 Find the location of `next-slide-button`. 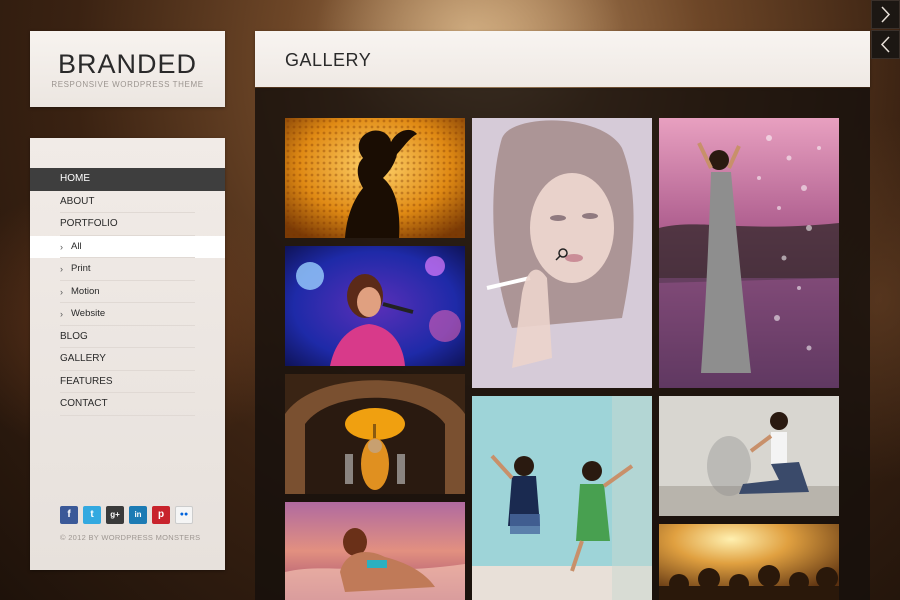

next-slide-button is located at coordinates (885, 14).